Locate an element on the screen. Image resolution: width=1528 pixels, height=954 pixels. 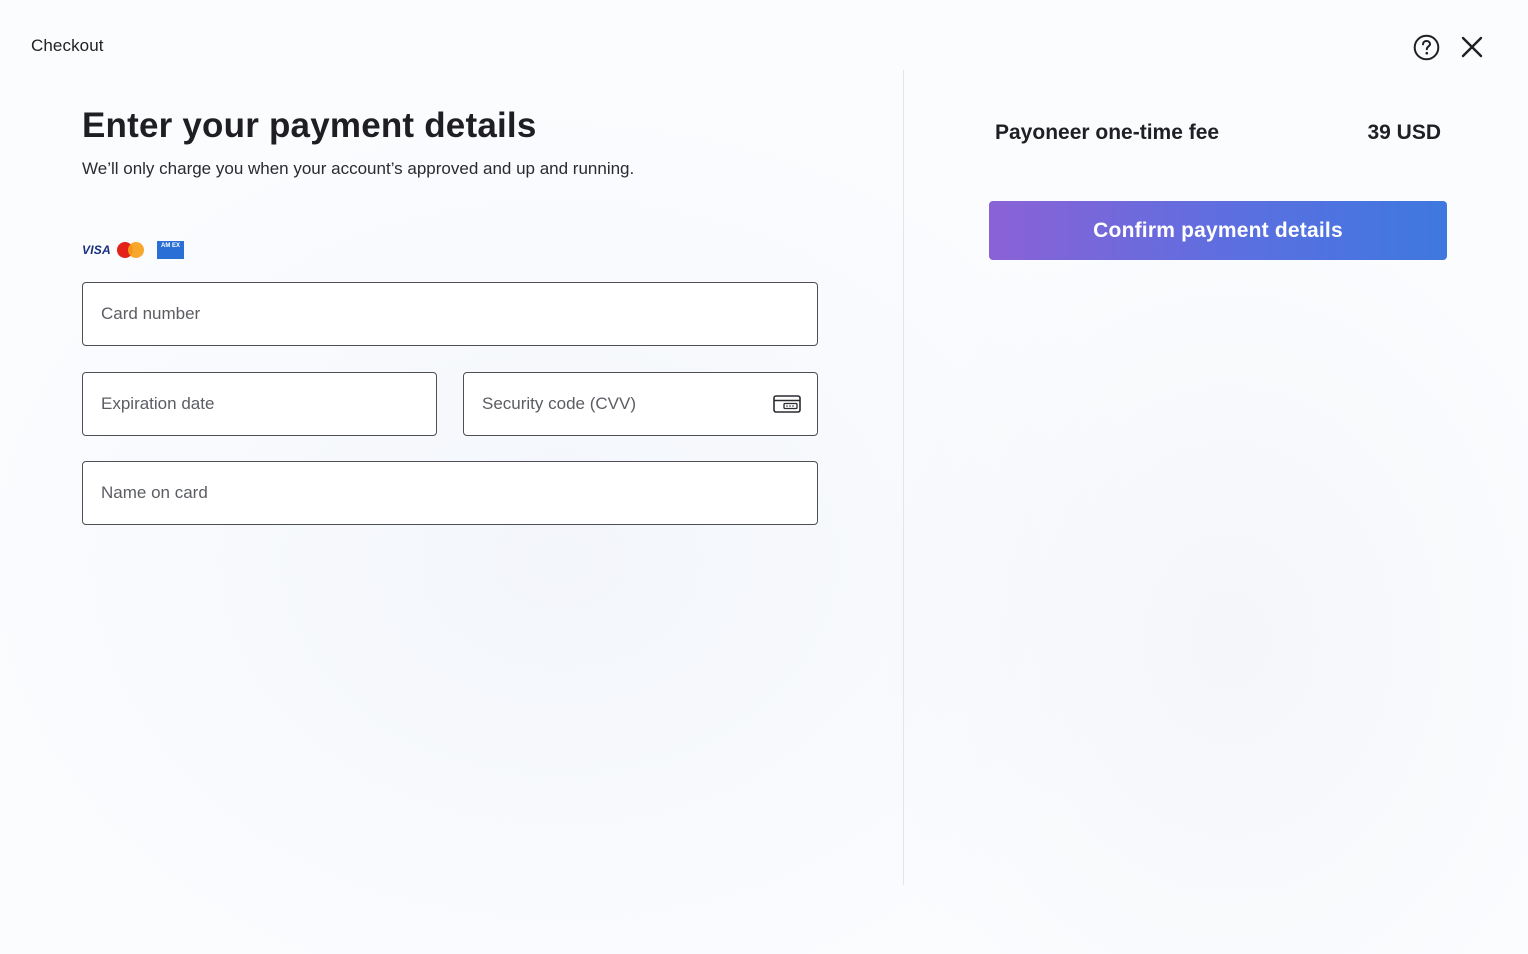
mastercard-logo-icon is located at coordinates (131, 250).